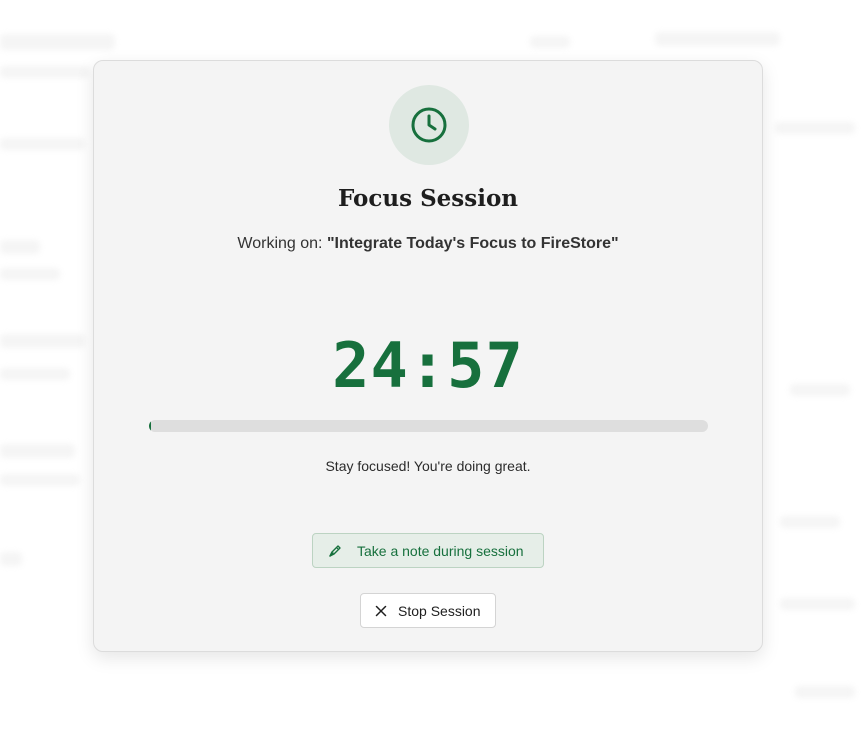  I want to click on session-progress-bar, so click(428, 426).